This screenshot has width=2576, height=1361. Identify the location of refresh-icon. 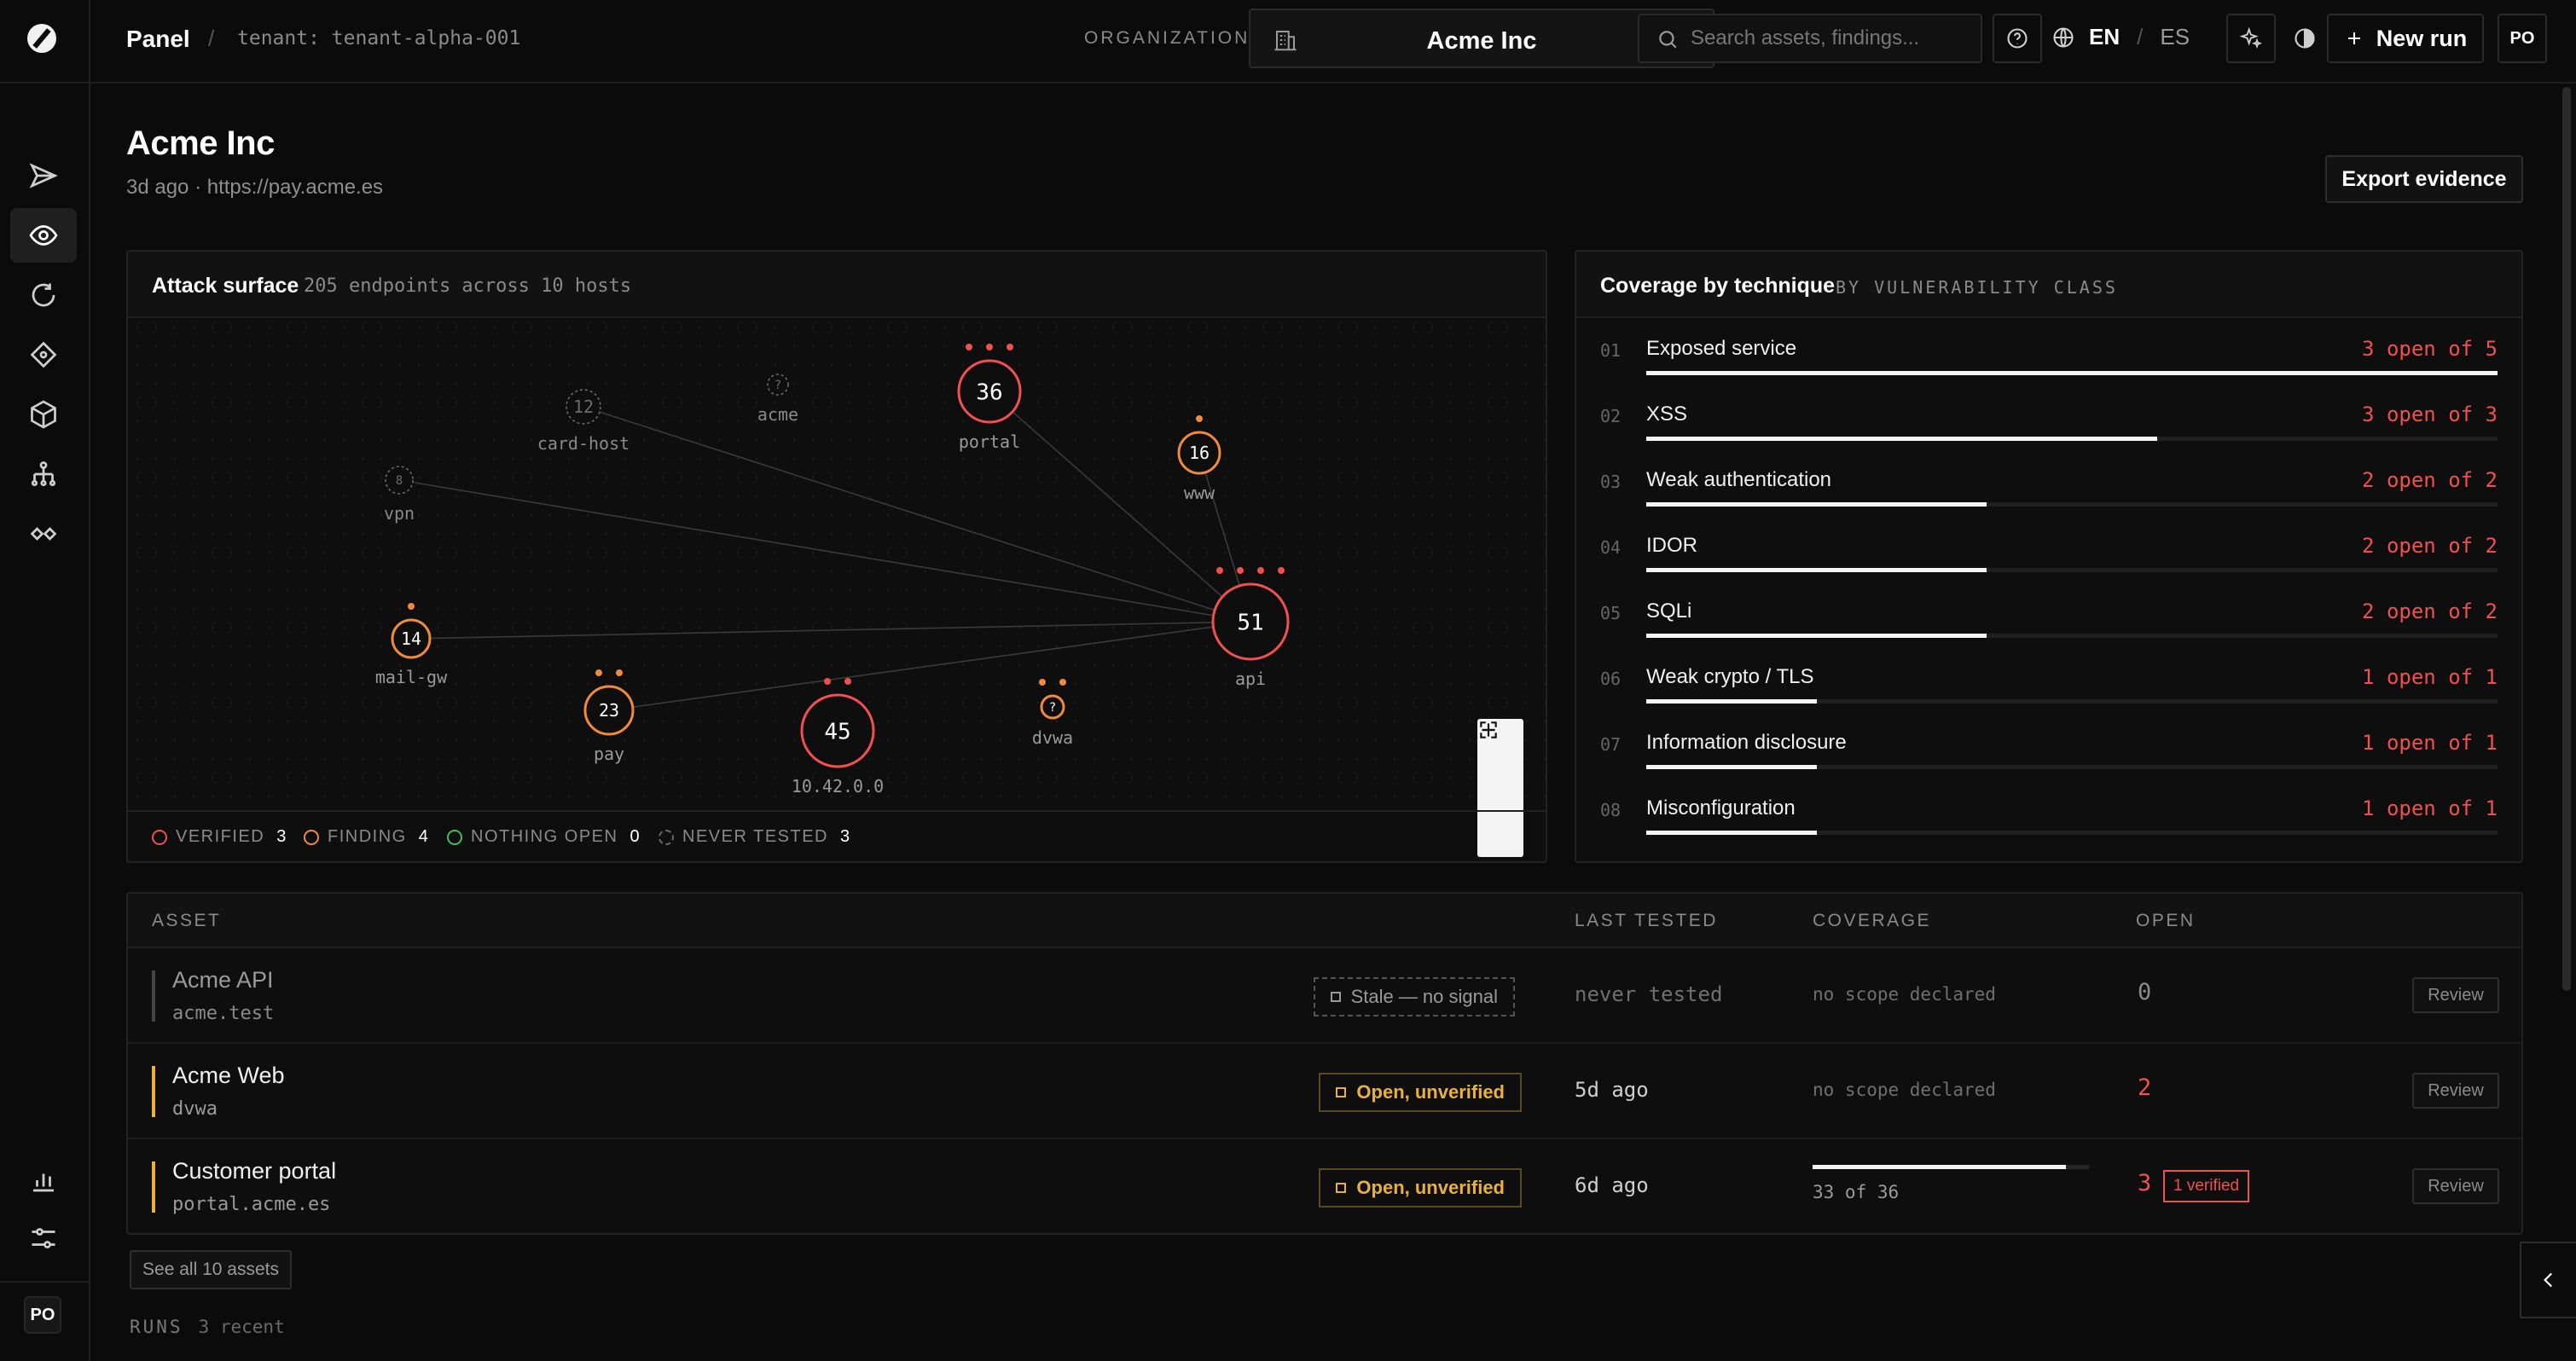
(43, 295).